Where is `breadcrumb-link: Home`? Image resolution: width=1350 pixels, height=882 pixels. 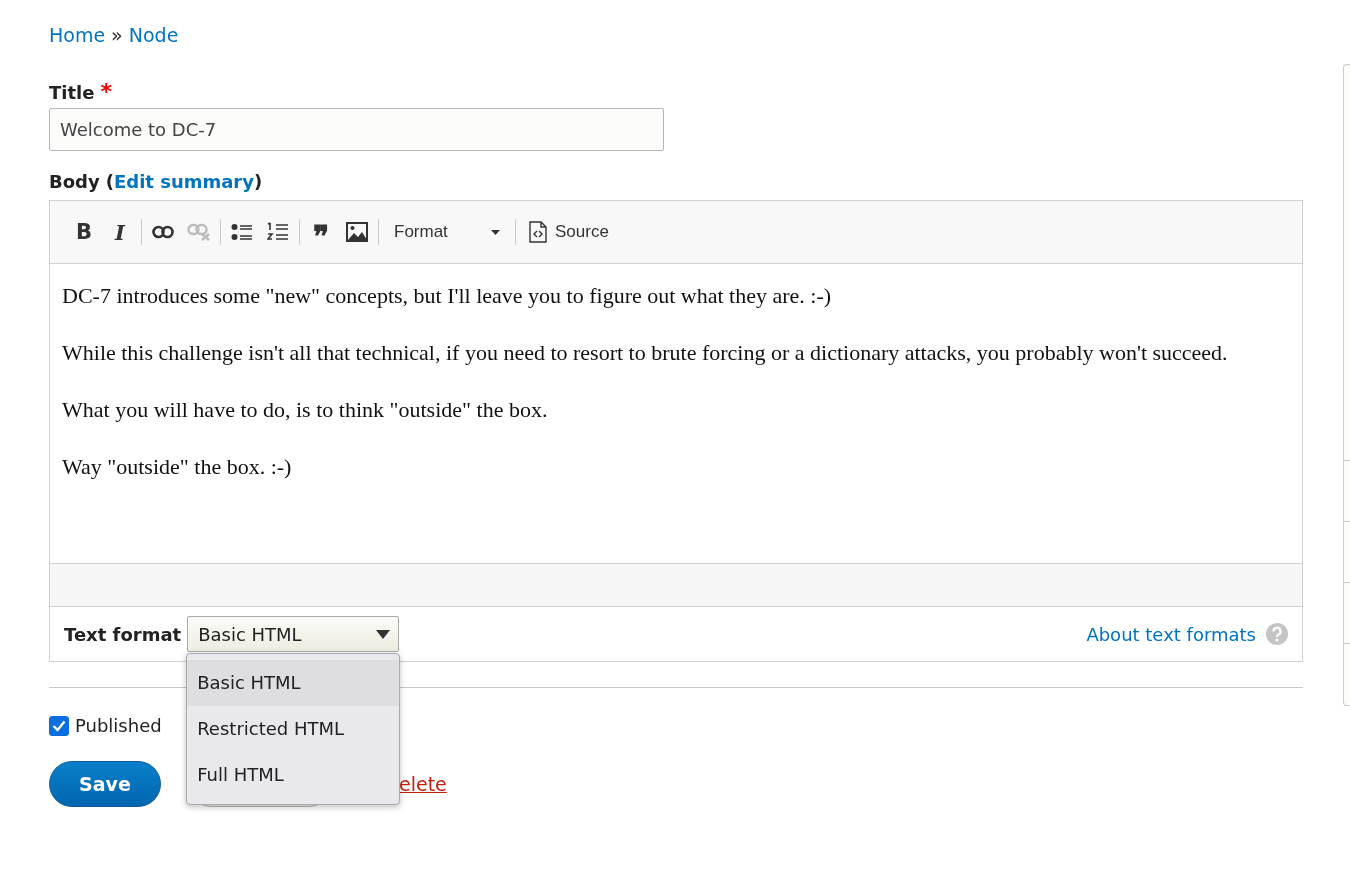
breadcrumb-link: Home is located at coordinates (77, 35).